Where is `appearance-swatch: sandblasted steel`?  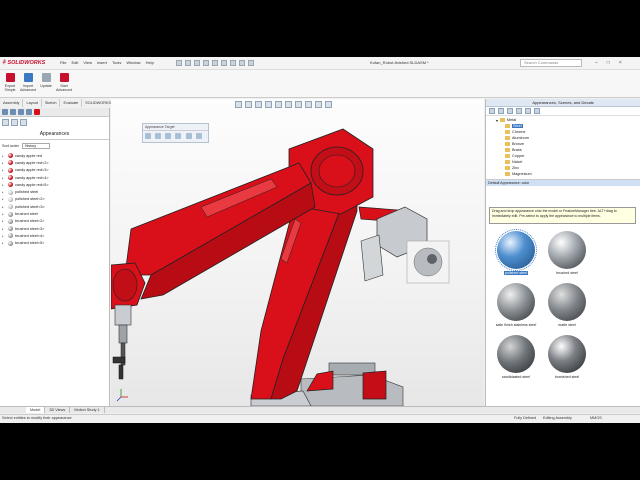 appearance-swatch: sandblasted steel is located at coordinates (516, 357).